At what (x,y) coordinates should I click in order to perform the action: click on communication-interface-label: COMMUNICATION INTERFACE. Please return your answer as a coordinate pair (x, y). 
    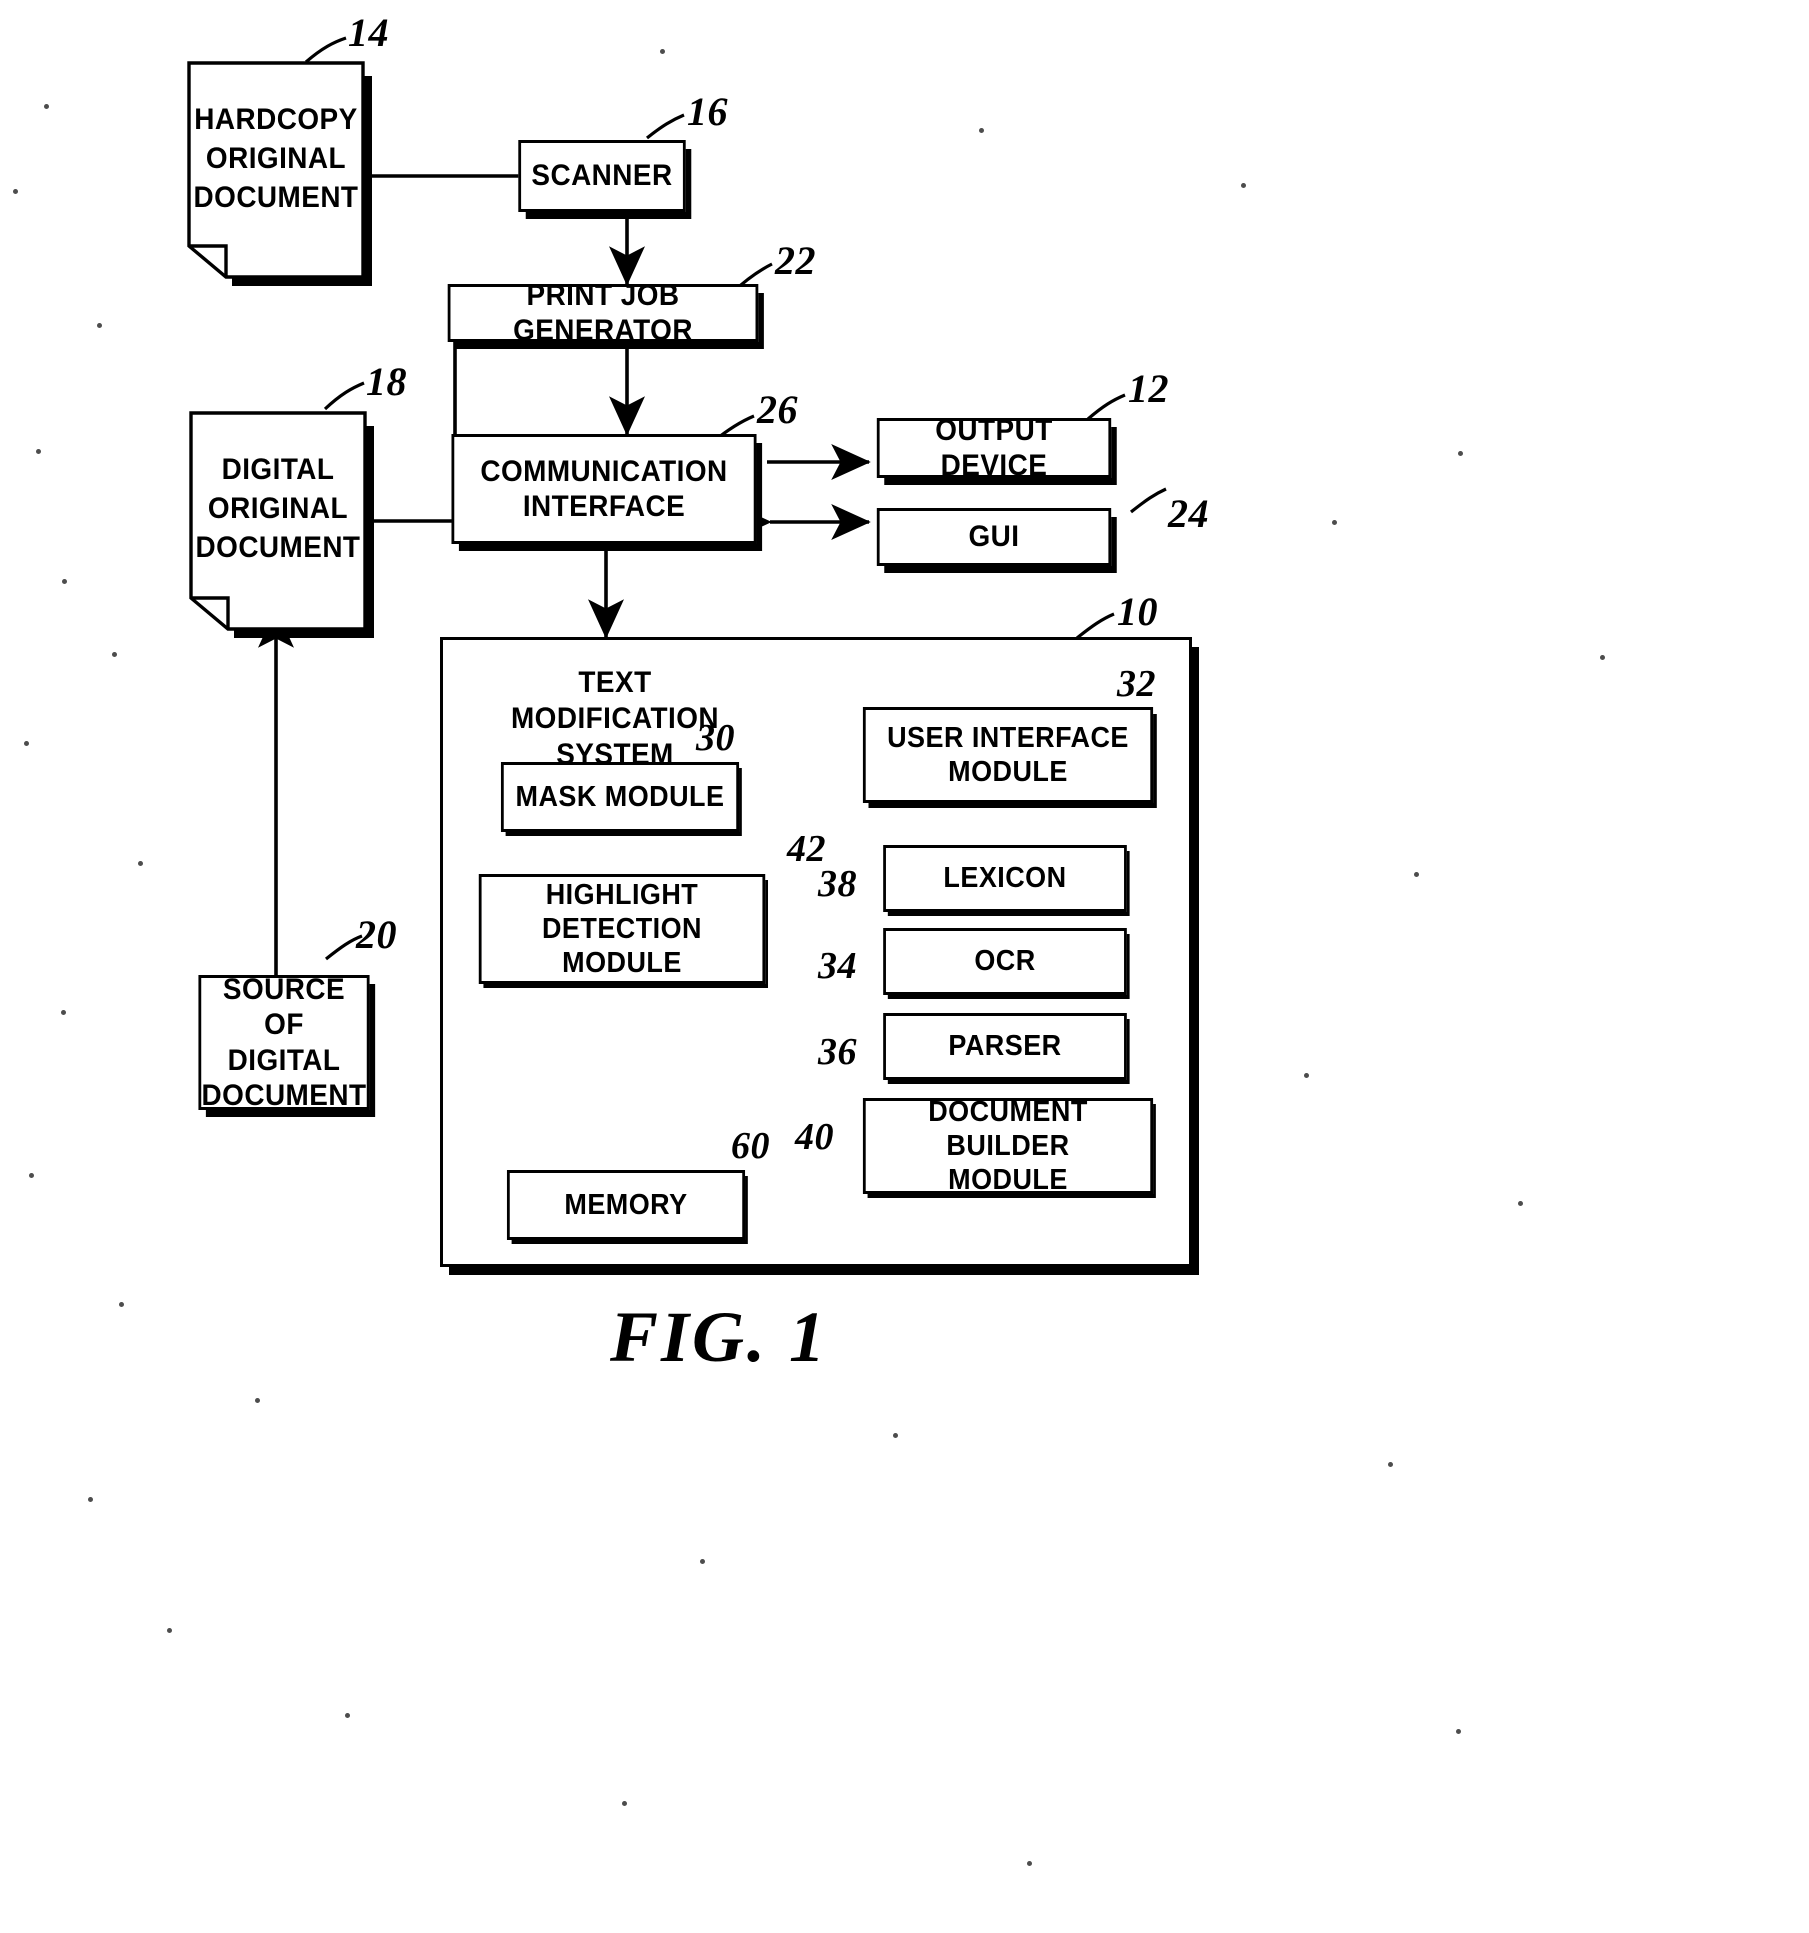
    Looking at the image, I should click on (604, 488).